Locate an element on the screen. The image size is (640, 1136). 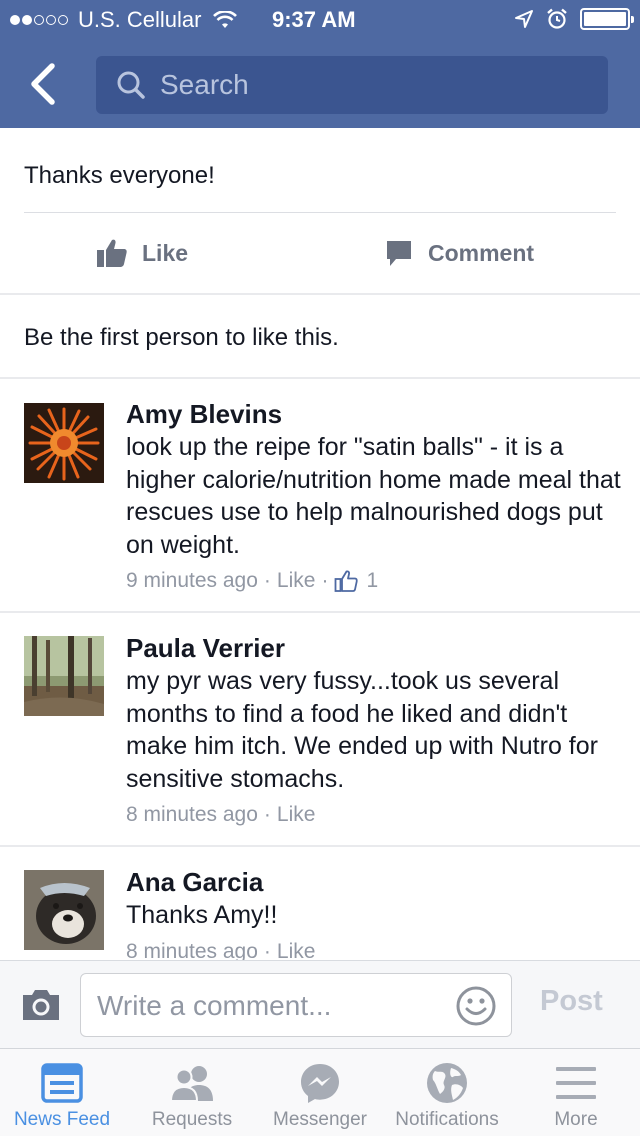
signal-strength-icon is located at coordinates (39, 20).